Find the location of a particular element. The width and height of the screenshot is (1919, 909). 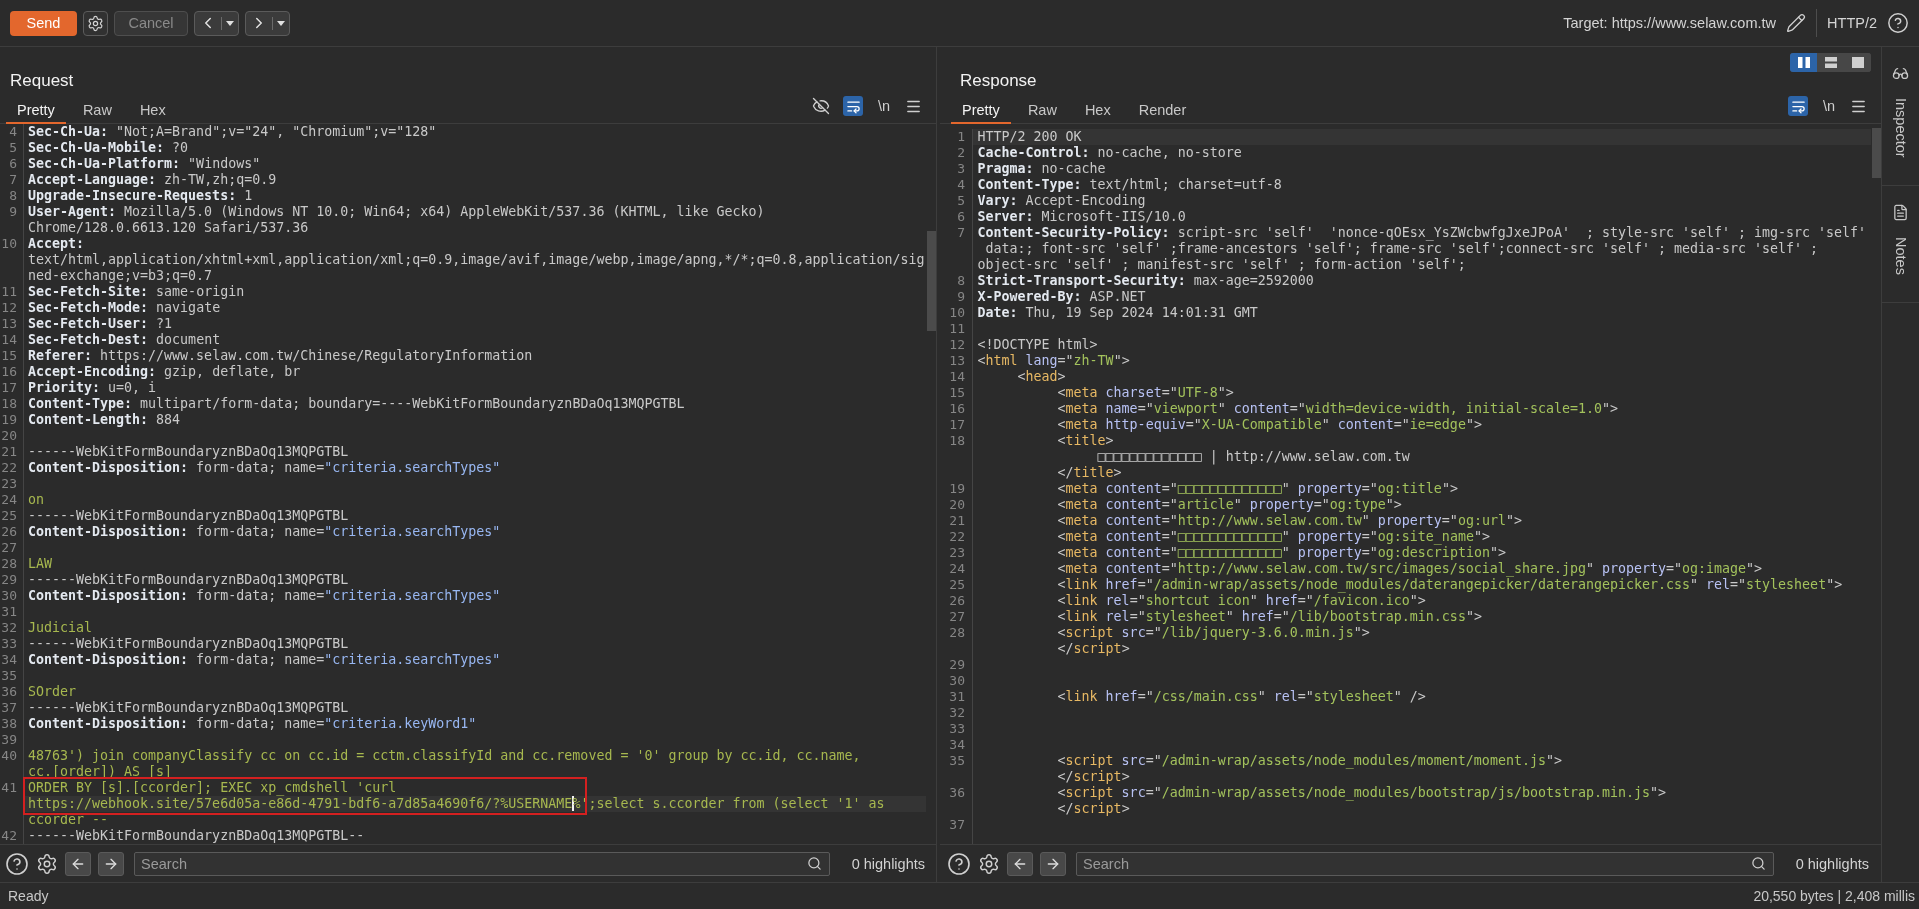

wrap-lines-icon is located at coordinates (853, 106).